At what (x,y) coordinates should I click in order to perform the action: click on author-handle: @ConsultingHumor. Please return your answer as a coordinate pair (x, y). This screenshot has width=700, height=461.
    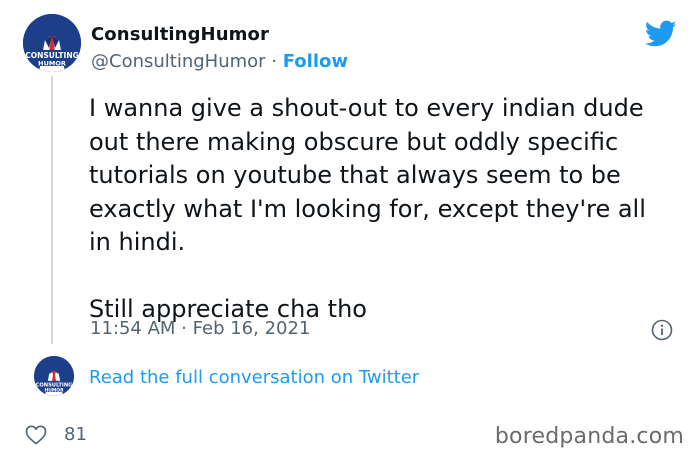
    Looking at the image, I should click on (178, 61).